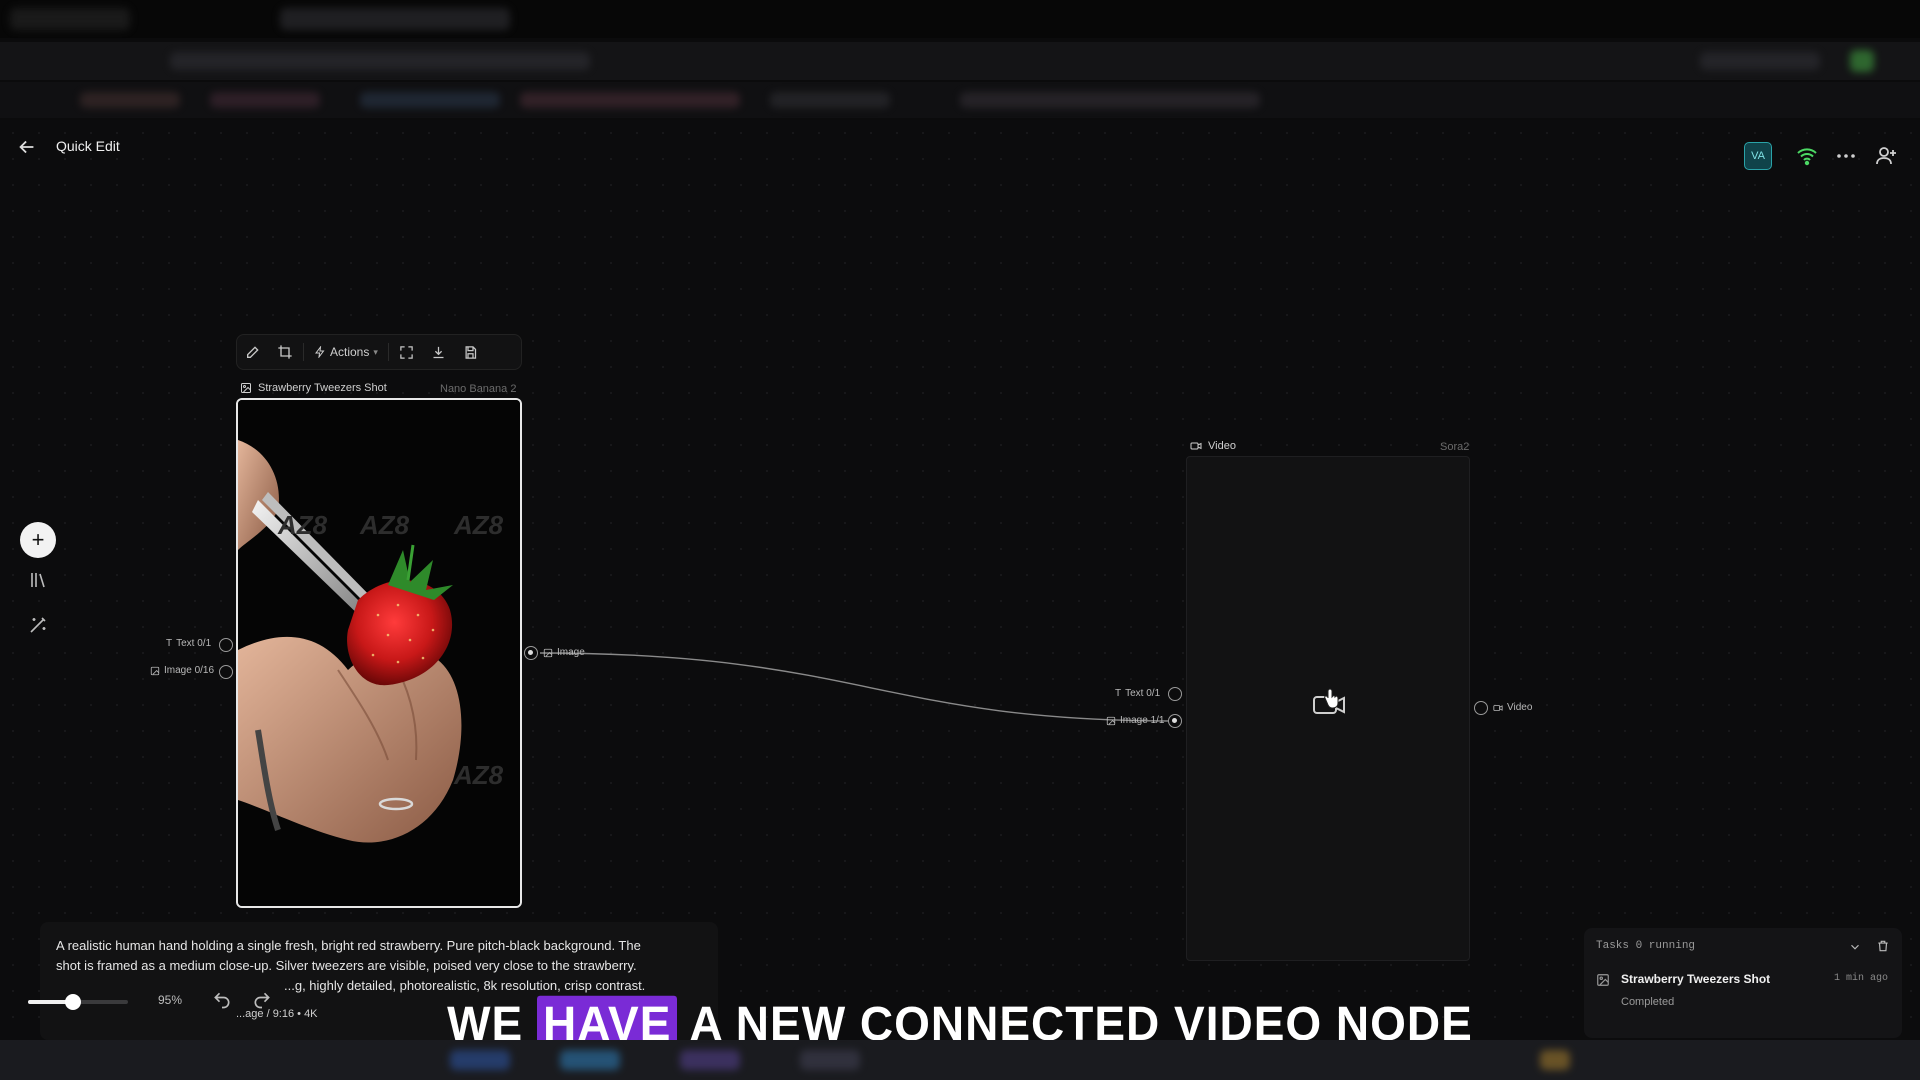  I want to click on trash-icon, so click(1883, 946).